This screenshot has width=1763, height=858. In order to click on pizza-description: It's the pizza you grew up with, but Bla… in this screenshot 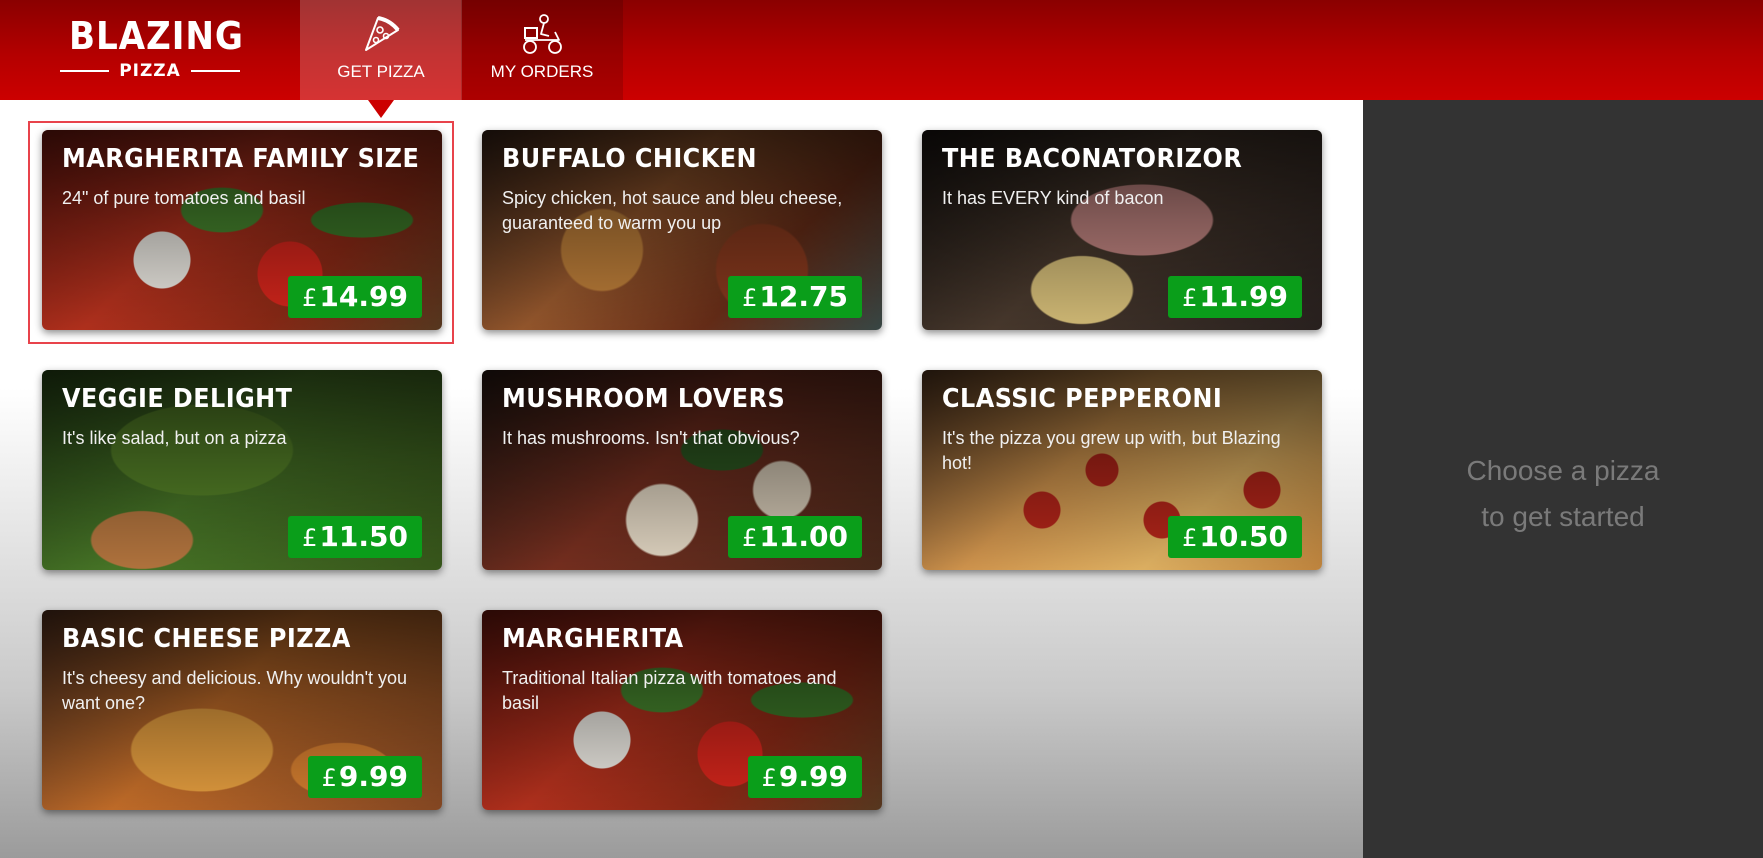, I will do `click(1111, 450)`.